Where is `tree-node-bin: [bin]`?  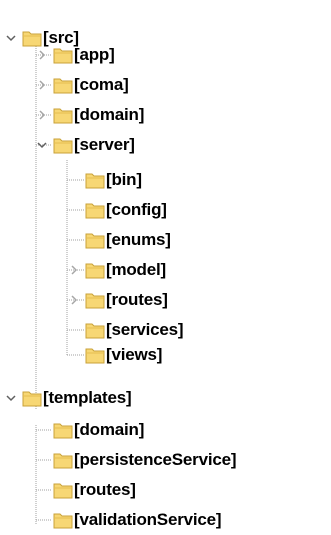 tree-node-bin: [bin] is located at coordinates (103, 180).